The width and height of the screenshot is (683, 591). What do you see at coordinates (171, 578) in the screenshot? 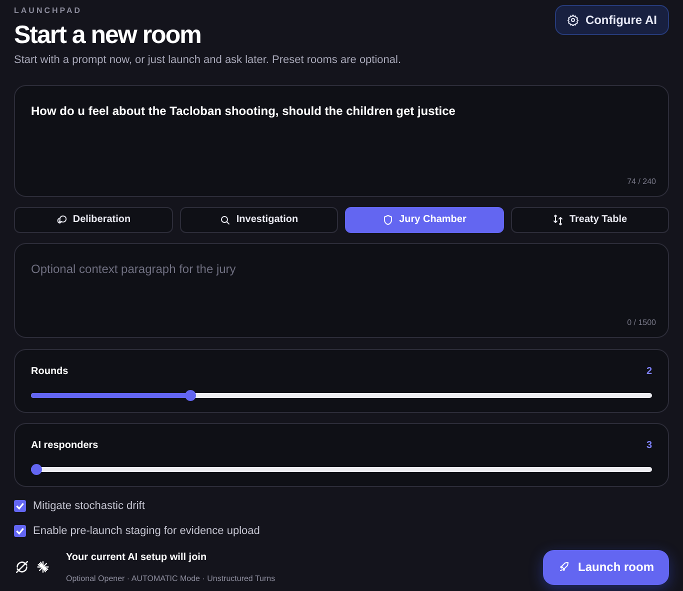
I see `setup-details: Optional Opener · AUTOMATIC Mode · Unstructured Turns` at bounding box center [171, 578].